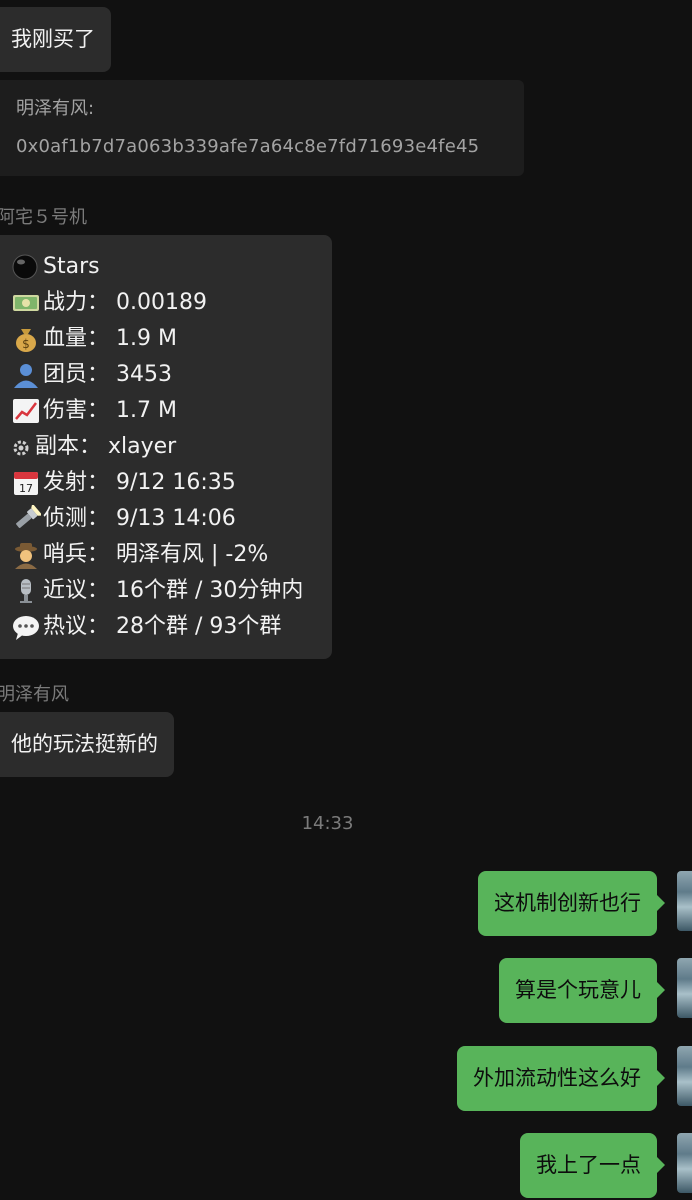 This screenshot has width=692, height=1200. I want to click on outgoing-message: 我上了一点, so click(592, 1165).